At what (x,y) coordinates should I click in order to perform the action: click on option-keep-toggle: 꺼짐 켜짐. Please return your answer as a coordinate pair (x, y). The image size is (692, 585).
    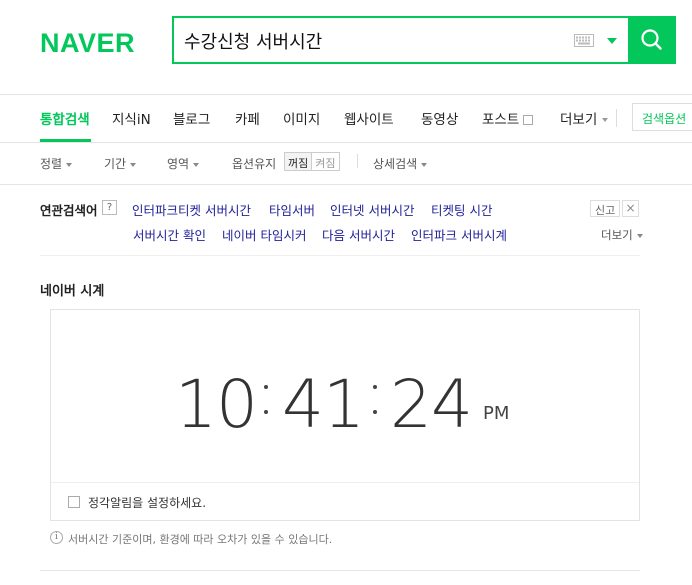
    Looking at the image, I should click on (312, 161).